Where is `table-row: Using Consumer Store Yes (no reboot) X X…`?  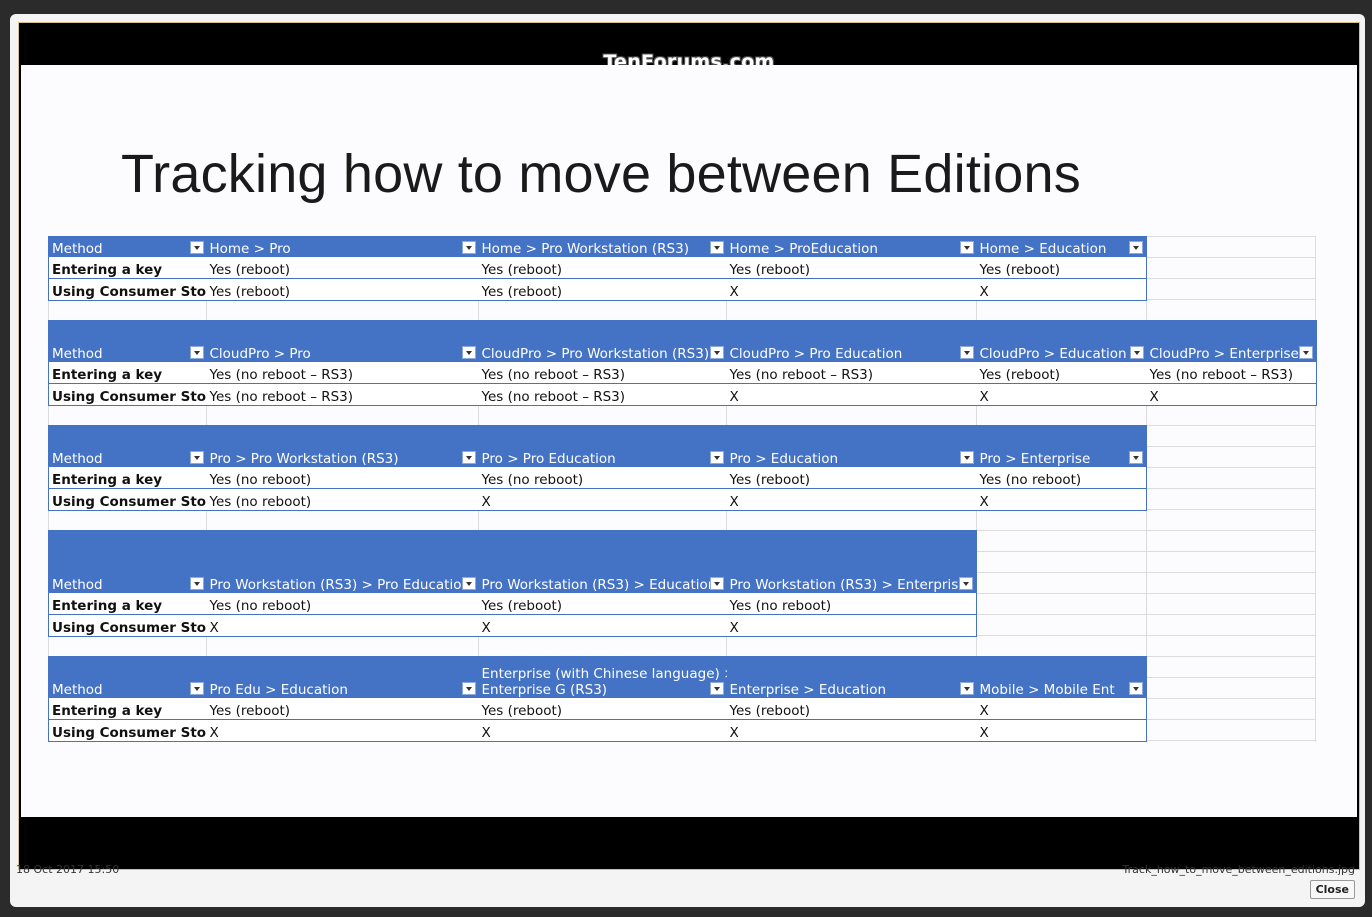 table-row: Using Consumer Store Yes (no reboot) X X… is located at coordinates (597, 499).